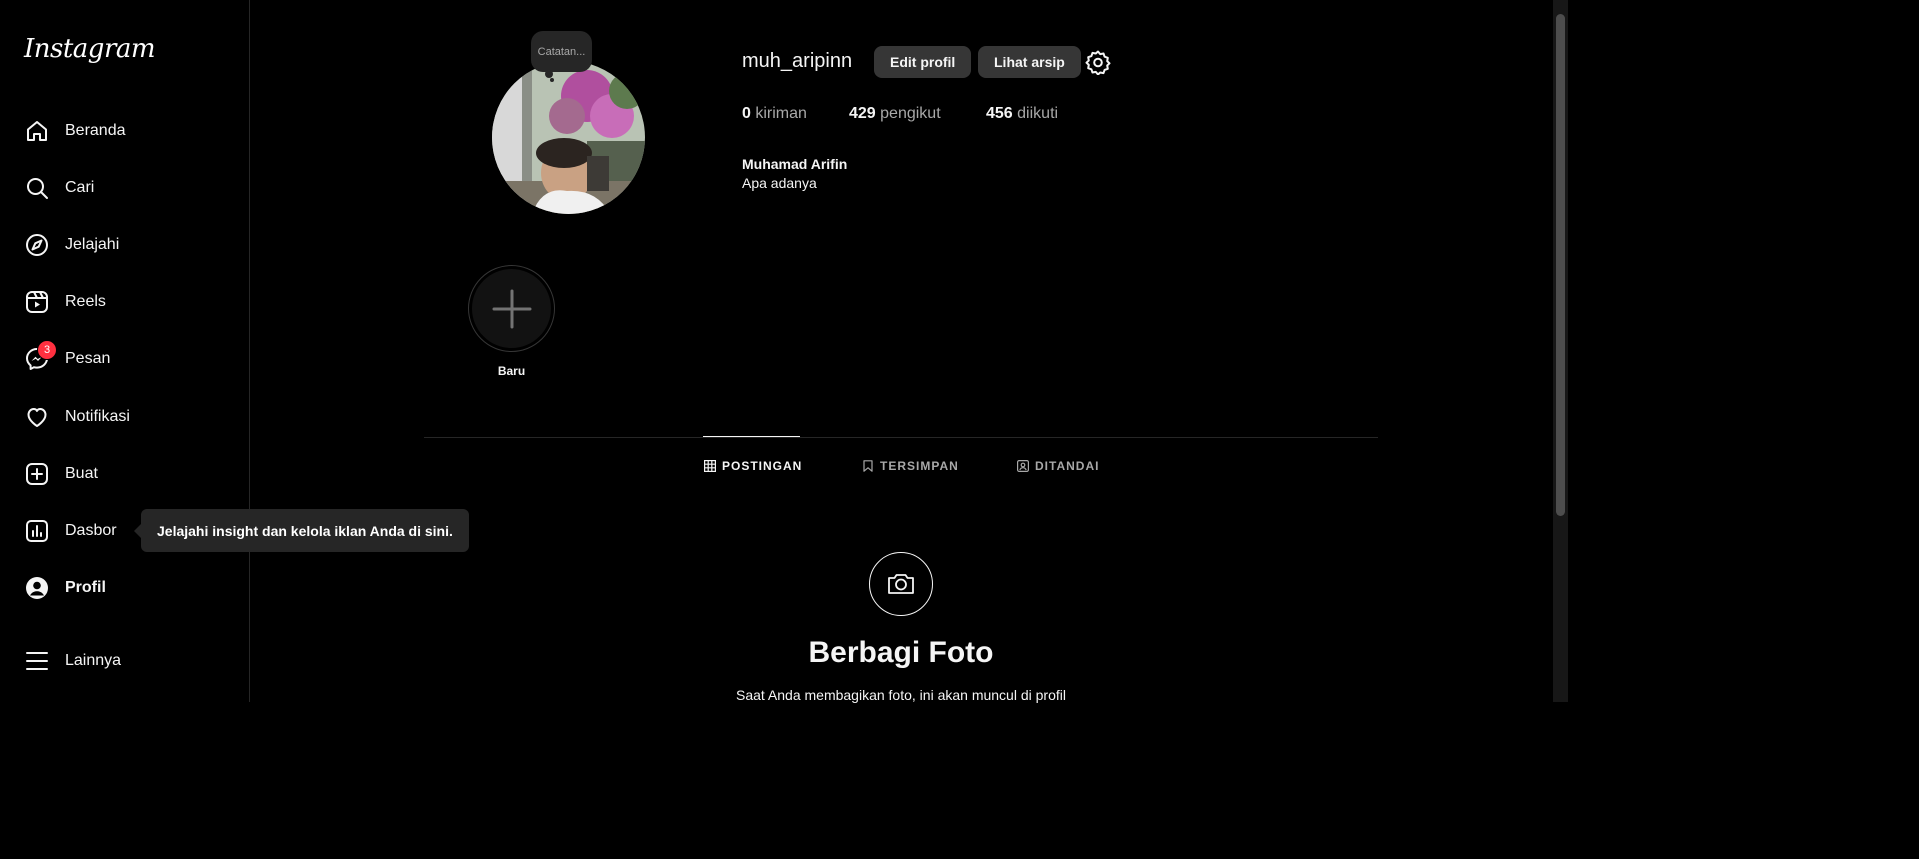 This screenshot has height=859, width=1919. Describe the element at coordinates (795, 164) in the screenshot. I see `profile-full-name: Muhamad Arifin` at that location.